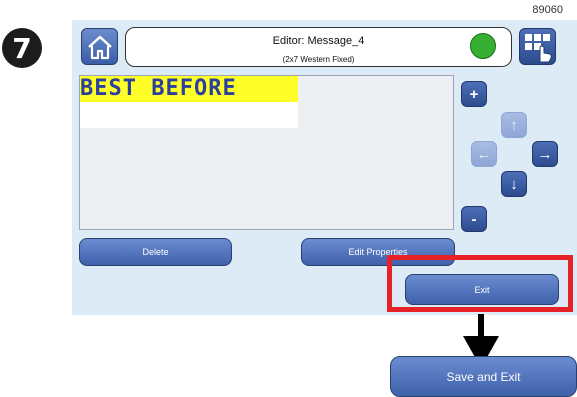  Describe the element at coordinates (474, 94) in the screenshot. I see `add-button: +` at that location.